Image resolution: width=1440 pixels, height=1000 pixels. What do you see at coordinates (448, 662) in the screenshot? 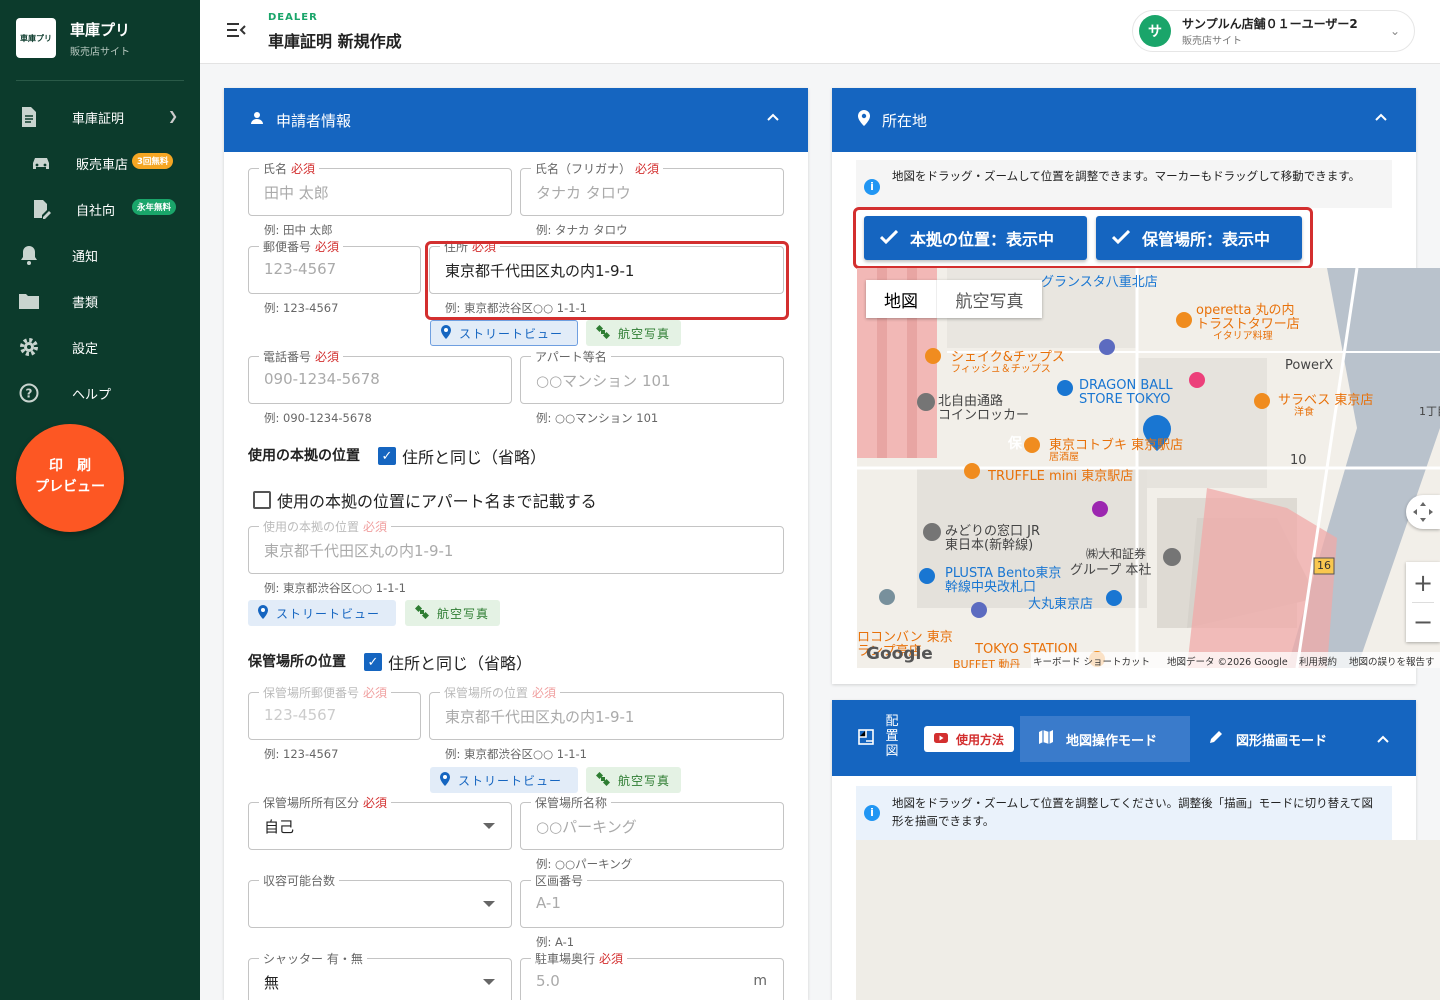
I see `storage-same-checkbox: ✓ 住所と同じ（省略）` at bounding box center [448, 662].